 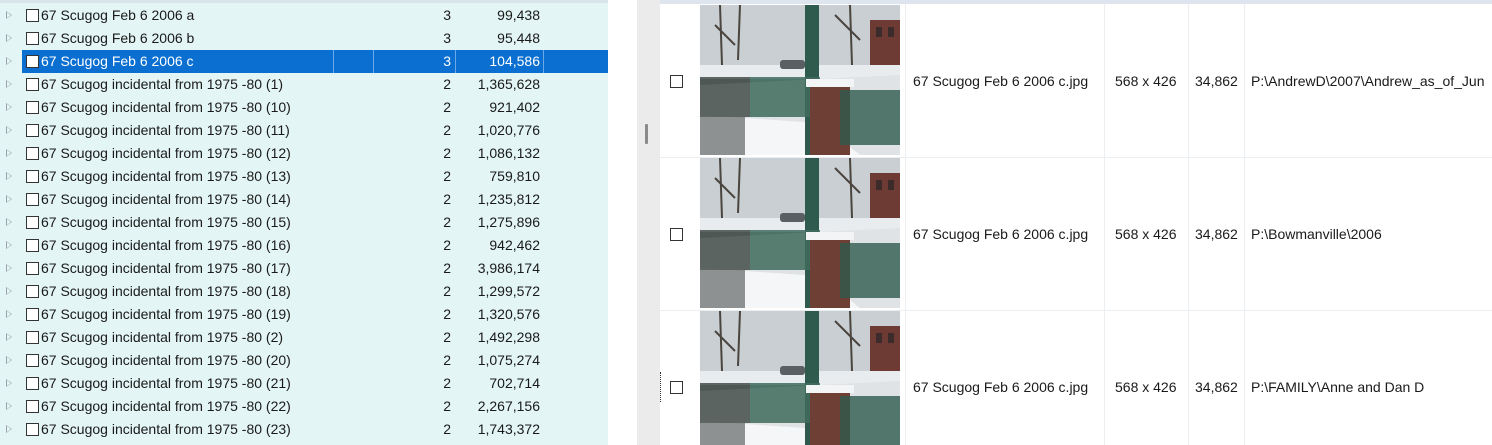 What do you see at coordinates (166, 222) in the screenshot?
I see `group-name: 67 Scugog incidental from 1975 -80 (15)` at bounding box center [166, 222].